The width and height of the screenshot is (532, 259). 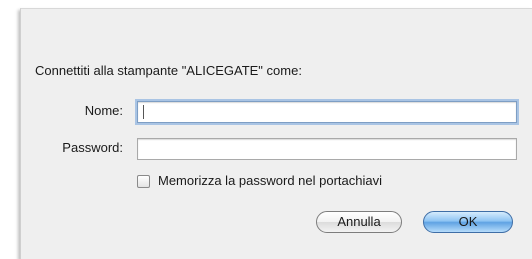 I want to click on ok-button: OK, so click(x=468, y=222).